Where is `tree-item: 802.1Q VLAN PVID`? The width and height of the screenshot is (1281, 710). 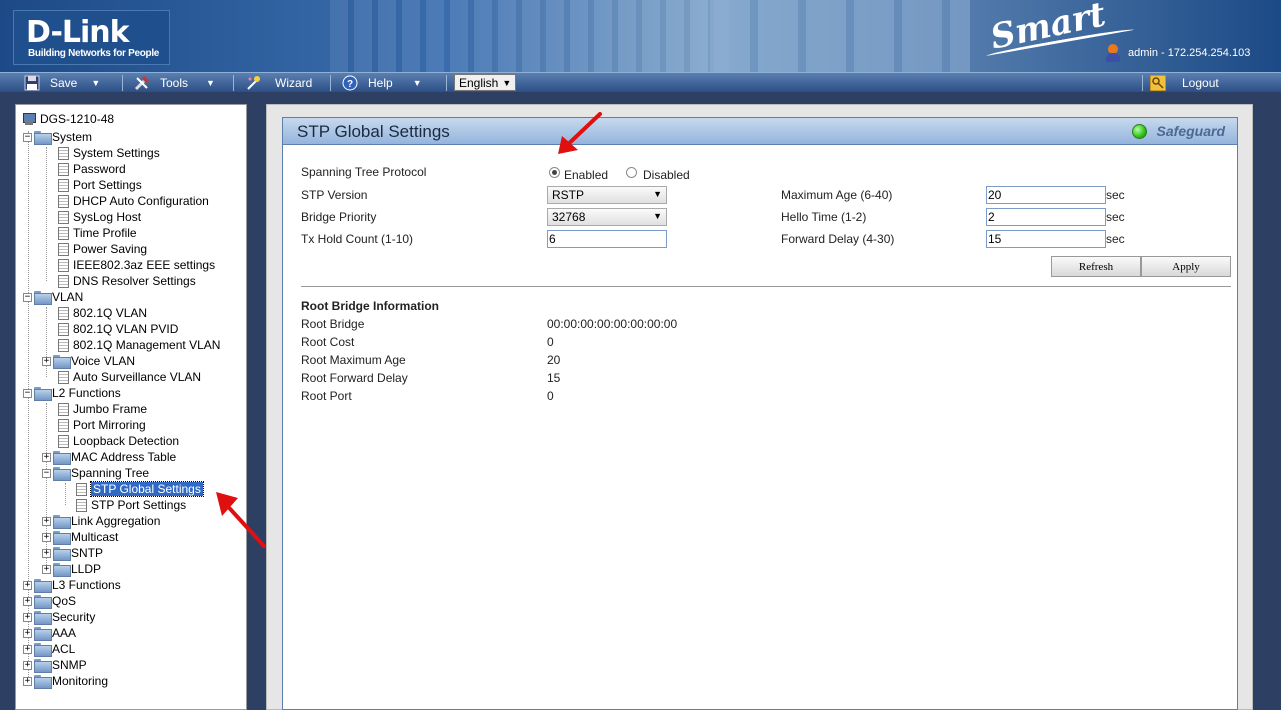
tree-item: 802.1Q VLAN PVID is located at coordinates (117, 329).